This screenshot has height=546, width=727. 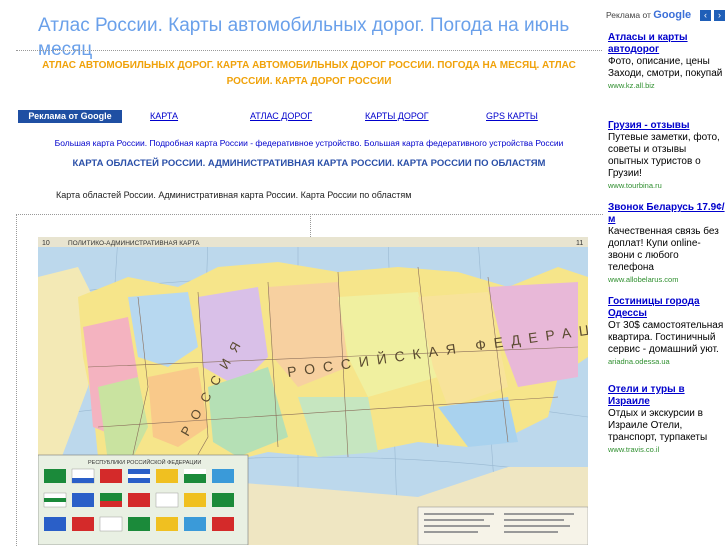 What do you see at coordinates (579, 243) in the screenshot?
I see `map-page-right: 11` at bounding box center [579, 243].